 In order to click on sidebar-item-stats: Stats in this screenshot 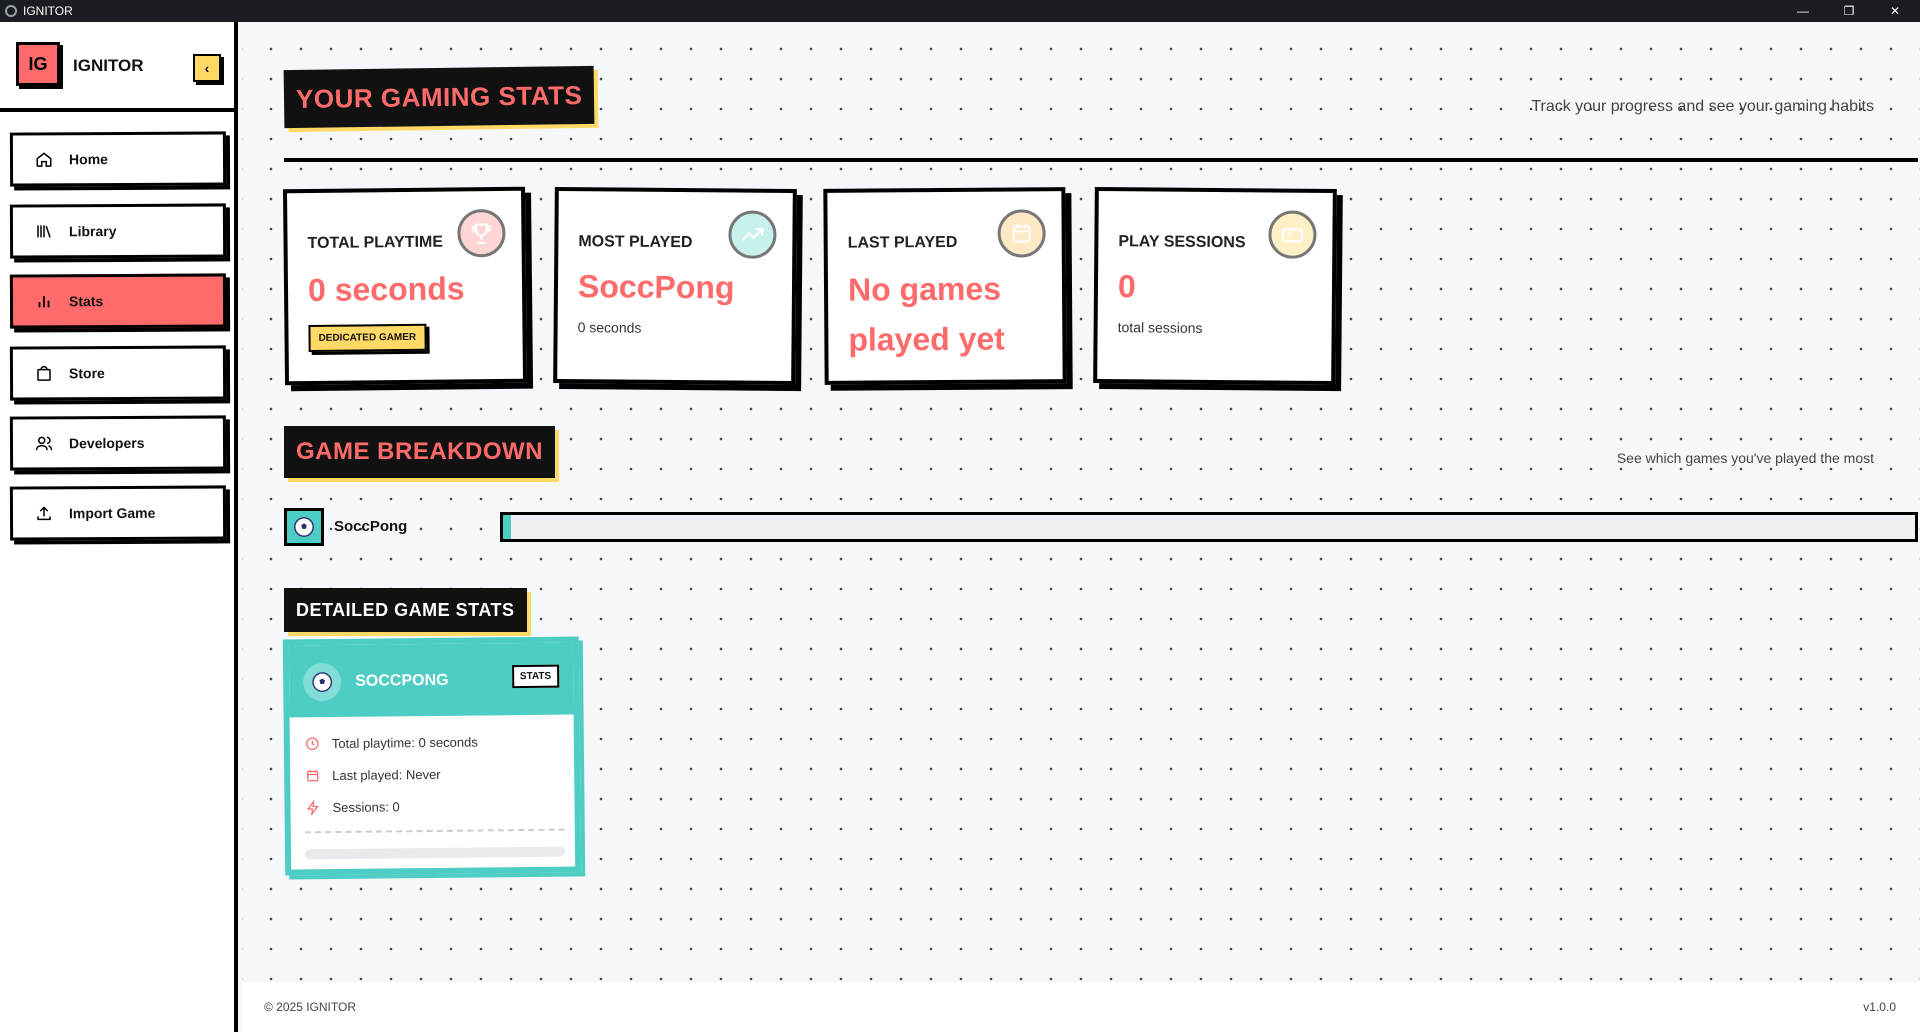, I will do `click(118, 301)`.